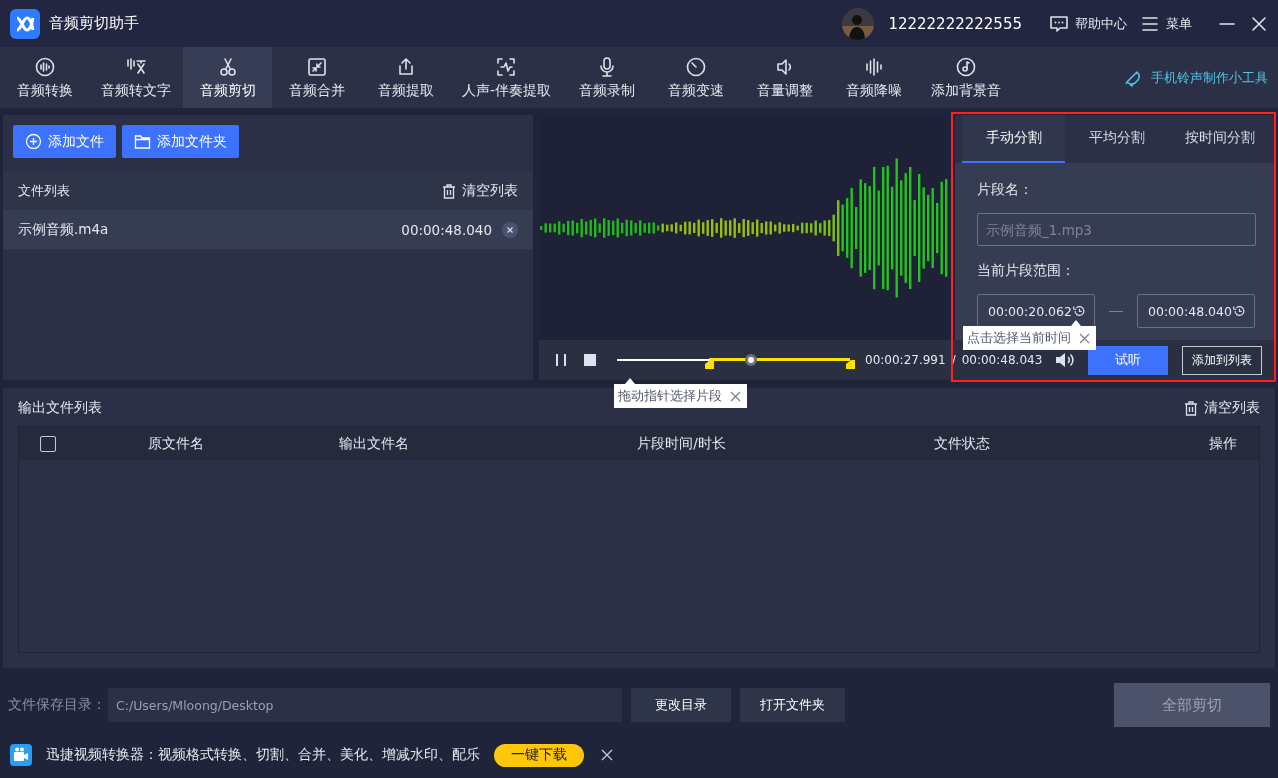  Describe the element at coordinates (268, 229) in the screenshot. I see `file-row: 示例音频.m4a 00:00:48.040` at that location.